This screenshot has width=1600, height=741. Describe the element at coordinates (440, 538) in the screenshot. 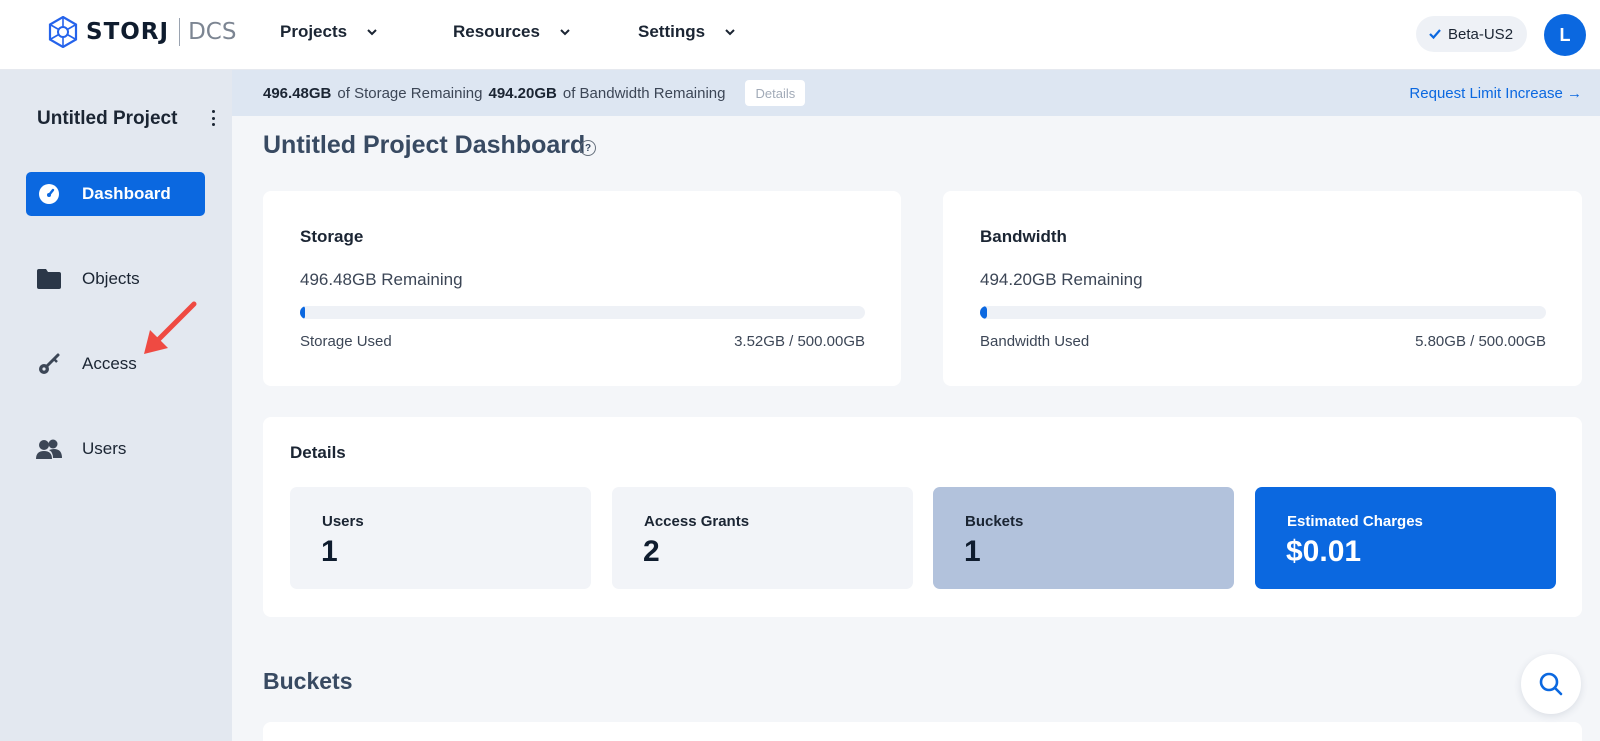

I see `stat-users: Users 1` at that location.